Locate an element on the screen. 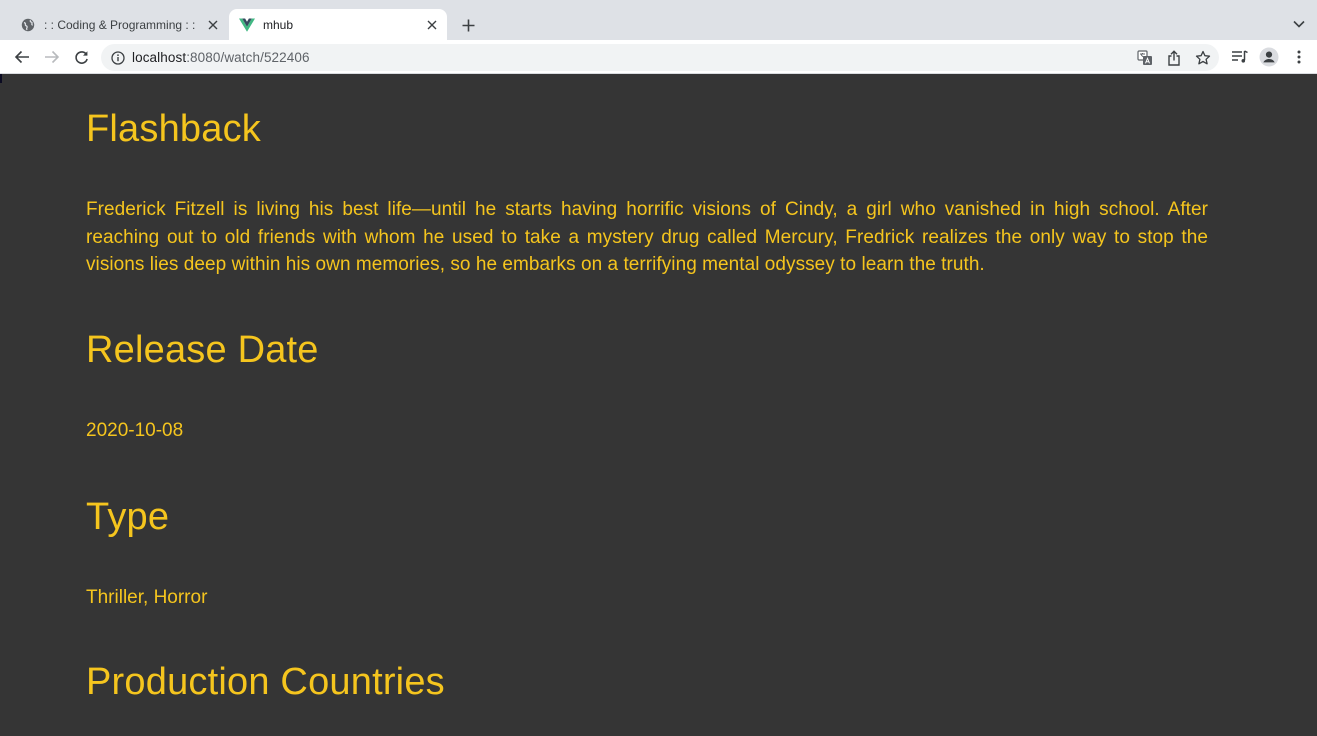  tab-title: mhub is located at coordinates (278, 24).